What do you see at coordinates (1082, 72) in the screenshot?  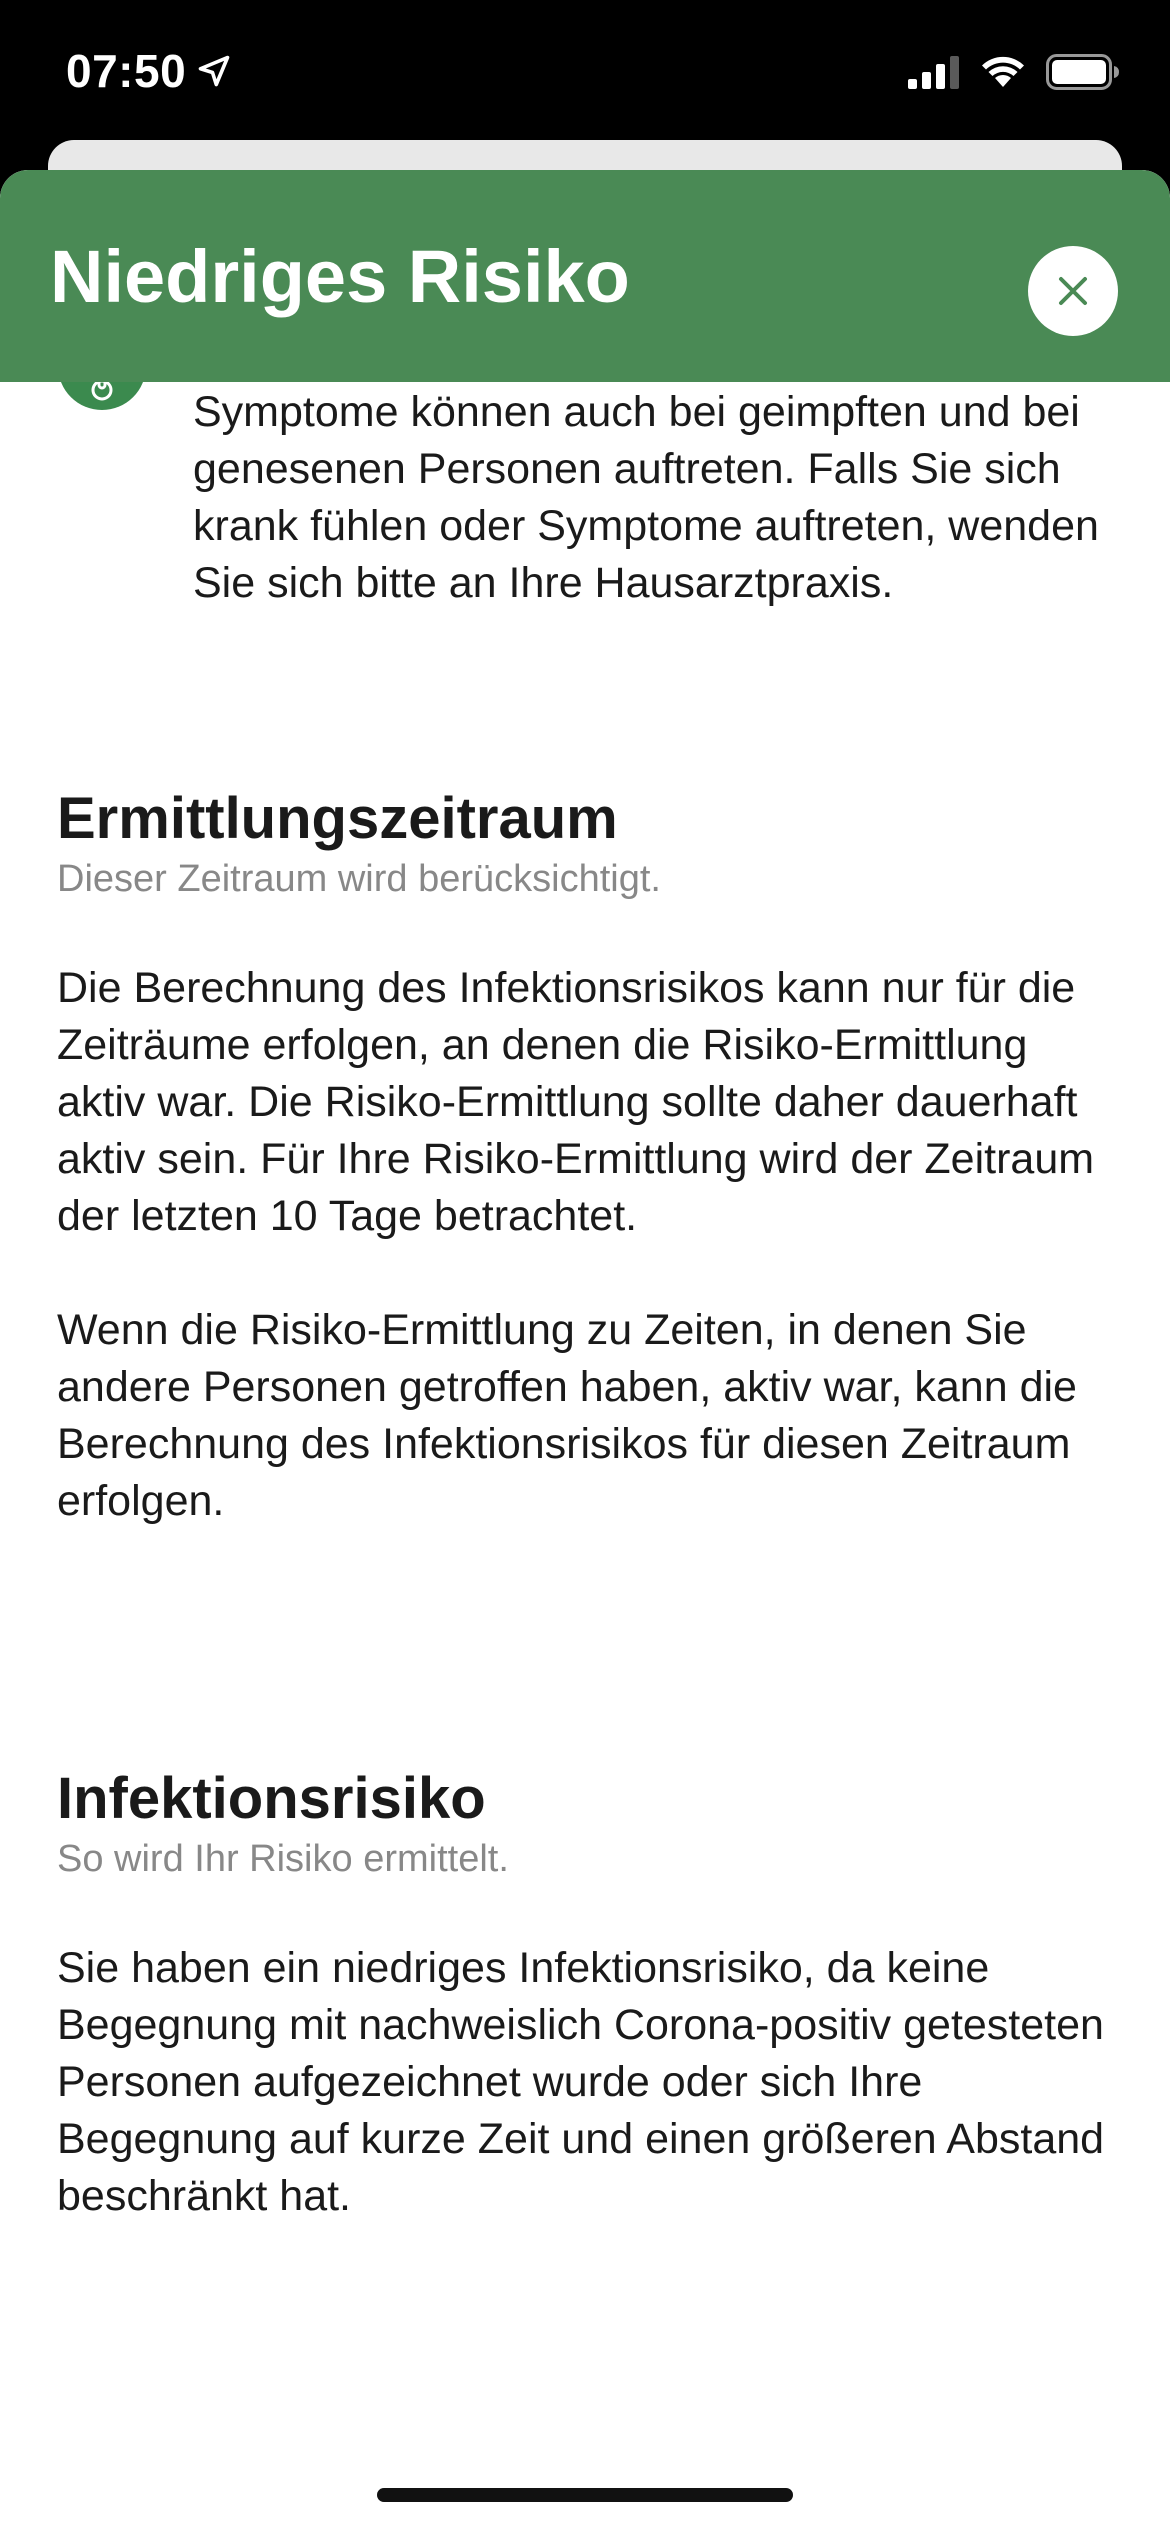 I see `battery-icon` at bounding box center [1082, 72].